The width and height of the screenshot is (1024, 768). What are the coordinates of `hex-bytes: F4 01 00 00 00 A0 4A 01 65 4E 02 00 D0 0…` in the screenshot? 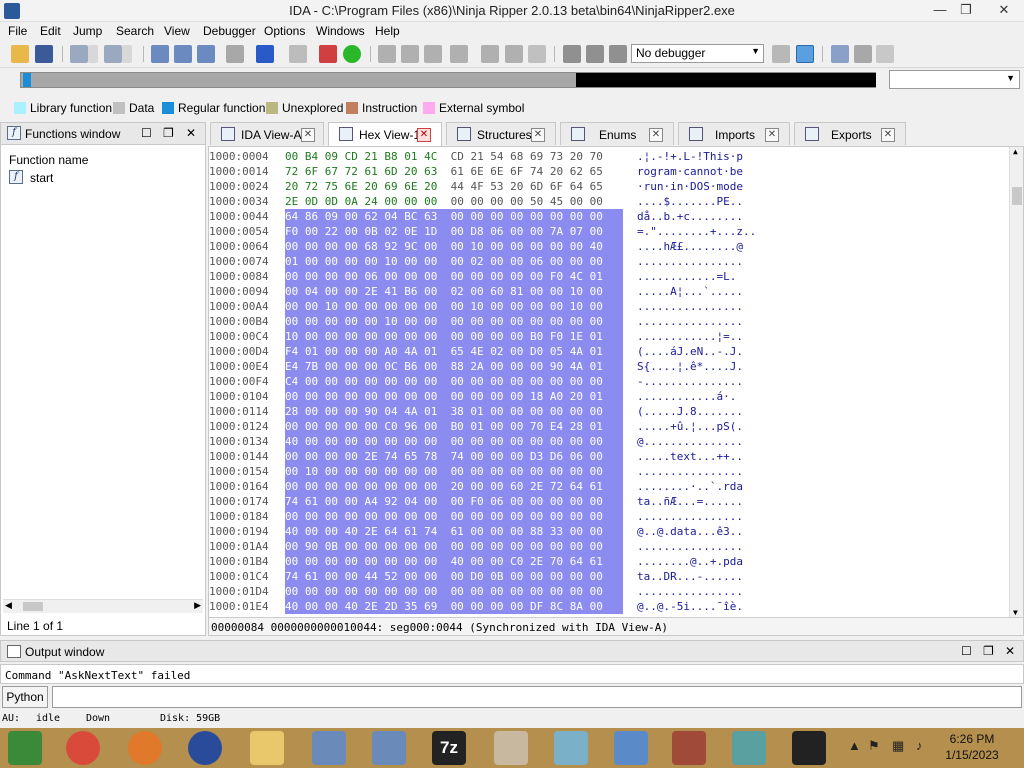 It's located at (454, 351).